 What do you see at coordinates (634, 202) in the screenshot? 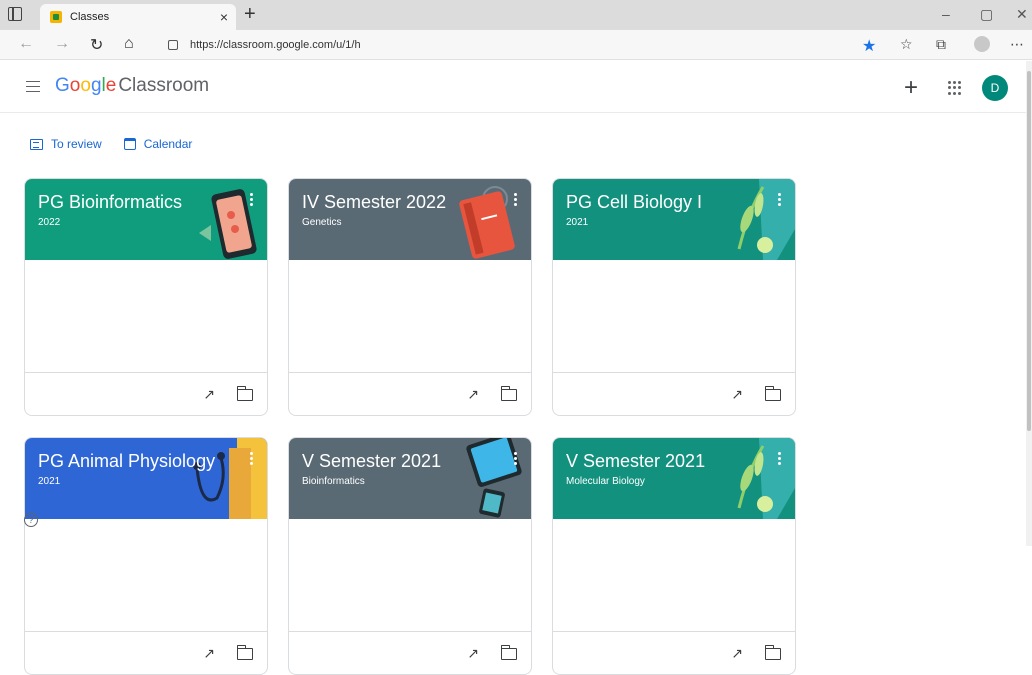
I see `class-title: PG Cell Biology I` at bounding box center [634, 202].